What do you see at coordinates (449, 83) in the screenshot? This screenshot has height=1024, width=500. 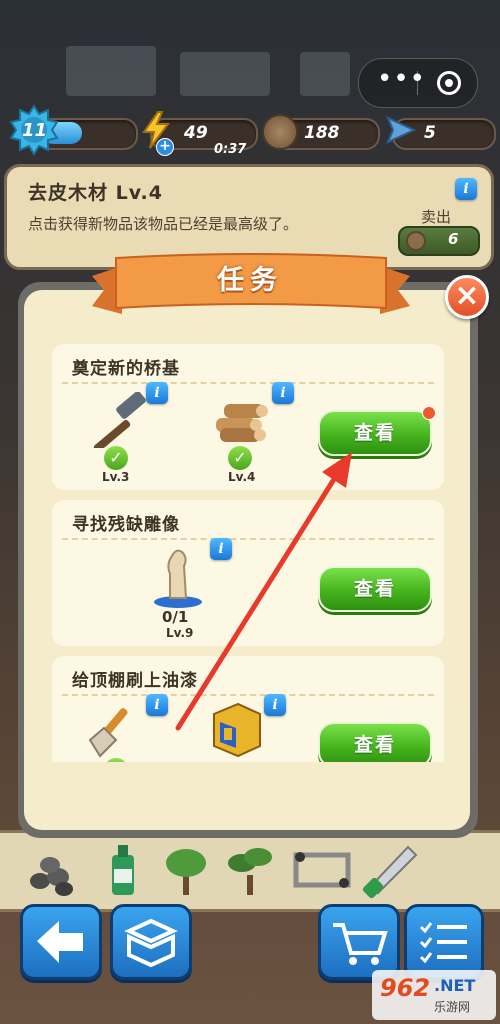 I see `close-target-icon` at bounding box center [449, 83].